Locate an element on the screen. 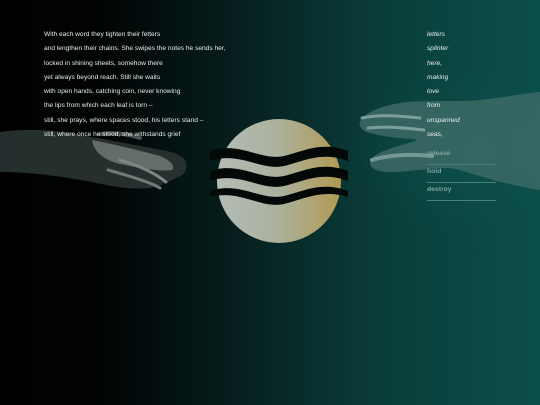 The image size is (540, 405). word-item: seas, is located at coordinates (435, 135).